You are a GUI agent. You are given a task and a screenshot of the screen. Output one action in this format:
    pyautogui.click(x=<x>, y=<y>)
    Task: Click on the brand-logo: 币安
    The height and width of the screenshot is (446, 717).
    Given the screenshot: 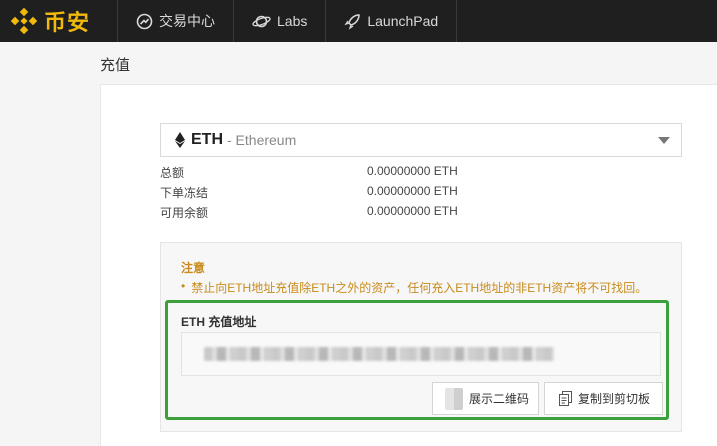 What is the action you would take?
    pyautogui.click(x=59, y=21)
    